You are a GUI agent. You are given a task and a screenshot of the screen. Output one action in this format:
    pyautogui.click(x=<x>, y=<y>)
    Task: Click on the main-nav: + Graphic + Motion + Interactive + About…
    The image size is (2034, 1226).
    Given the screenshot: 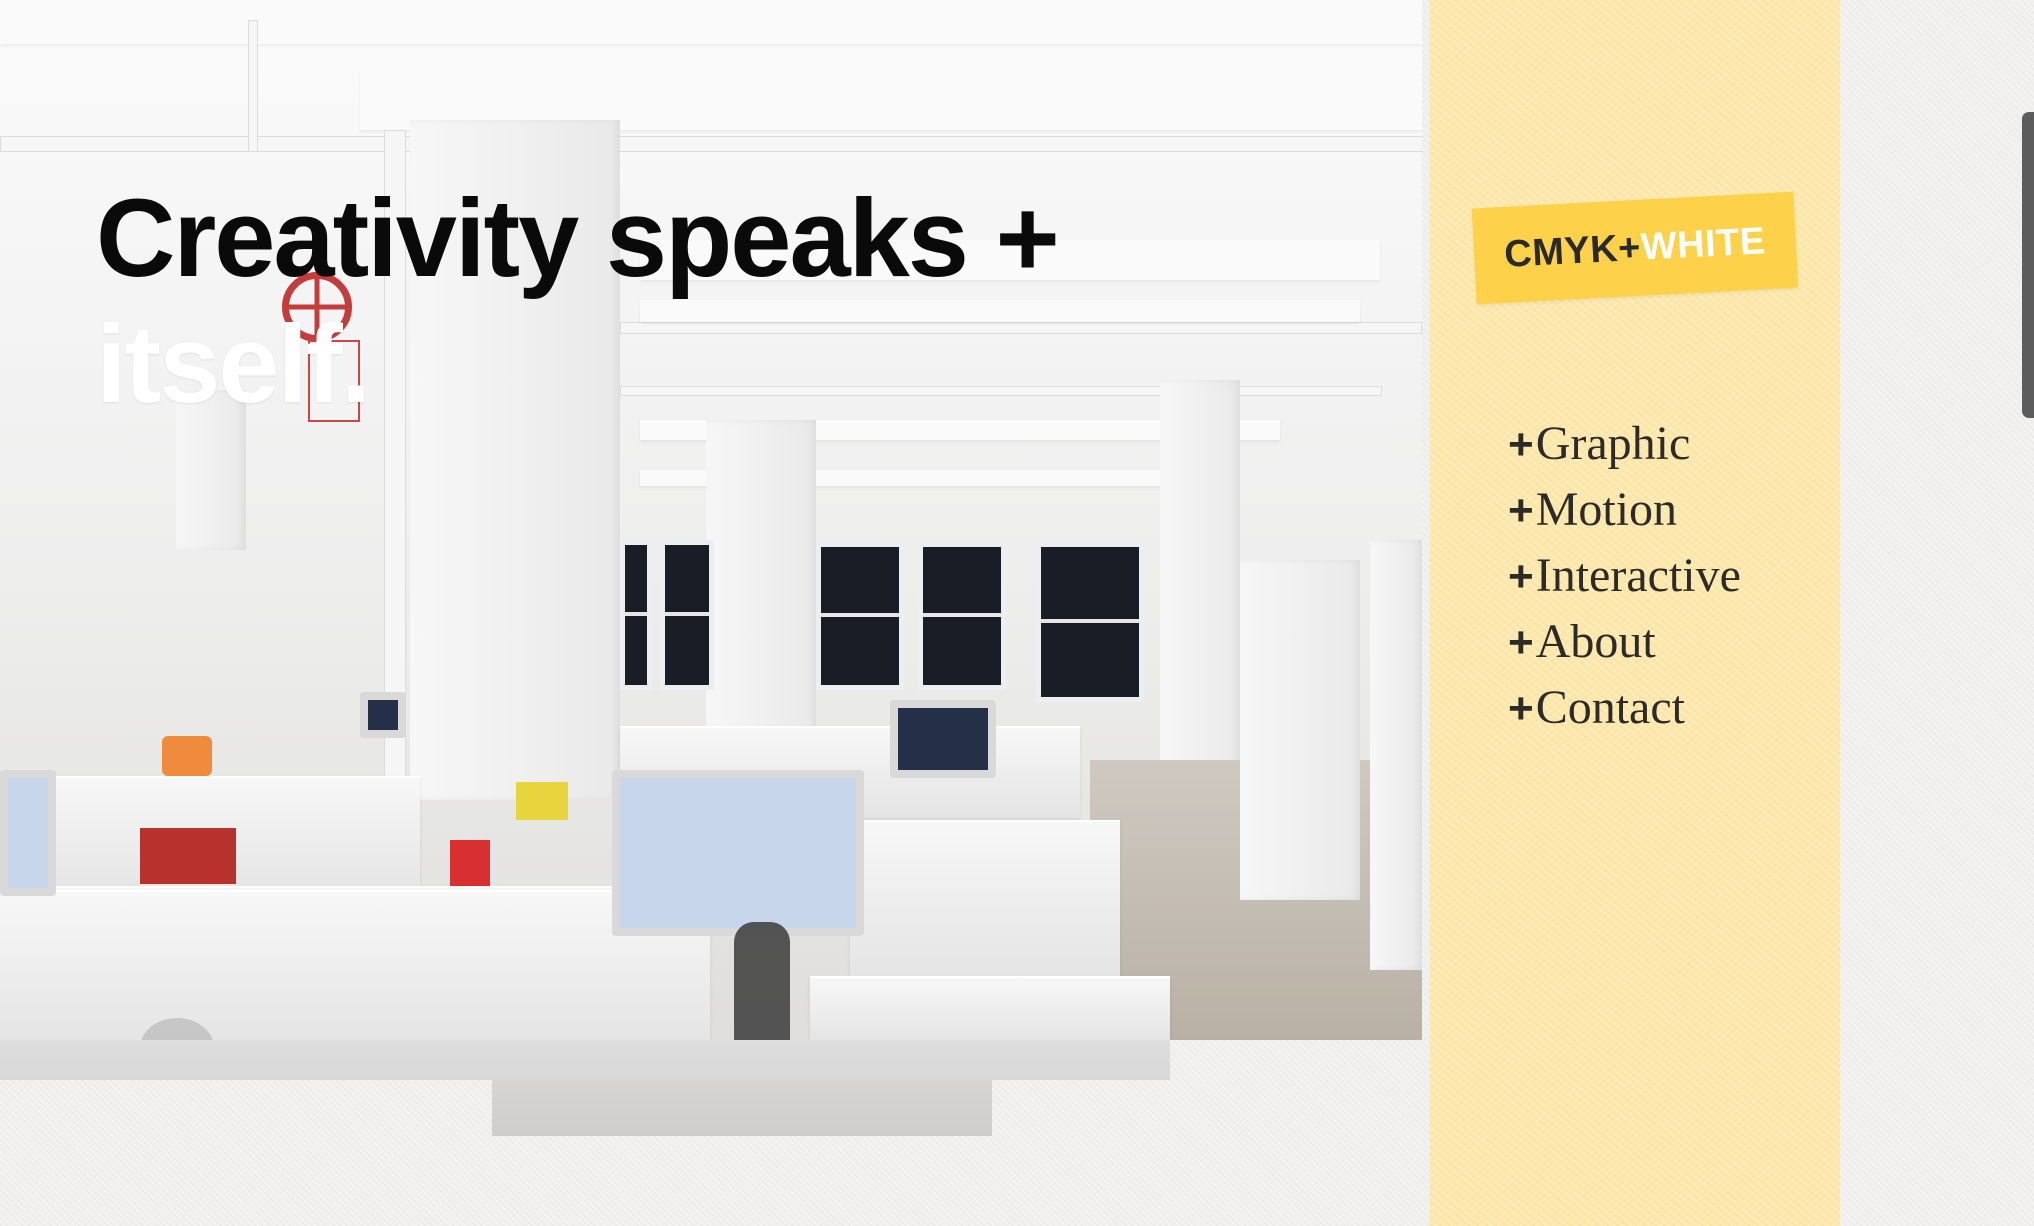 What is the action you would take?
    pyautogui.click(x=1624, y=581)
    